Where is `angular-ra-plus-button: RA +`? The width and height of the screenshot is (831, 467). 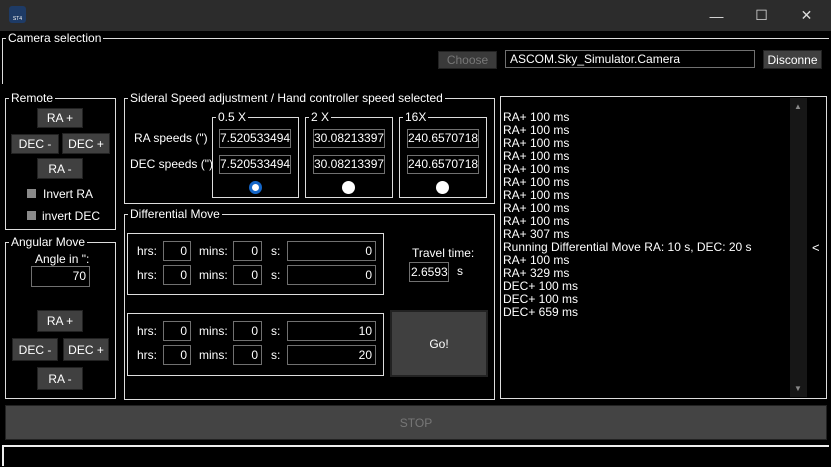 angular-ra-plus-button: RA + is located at coordinates (60, 321).